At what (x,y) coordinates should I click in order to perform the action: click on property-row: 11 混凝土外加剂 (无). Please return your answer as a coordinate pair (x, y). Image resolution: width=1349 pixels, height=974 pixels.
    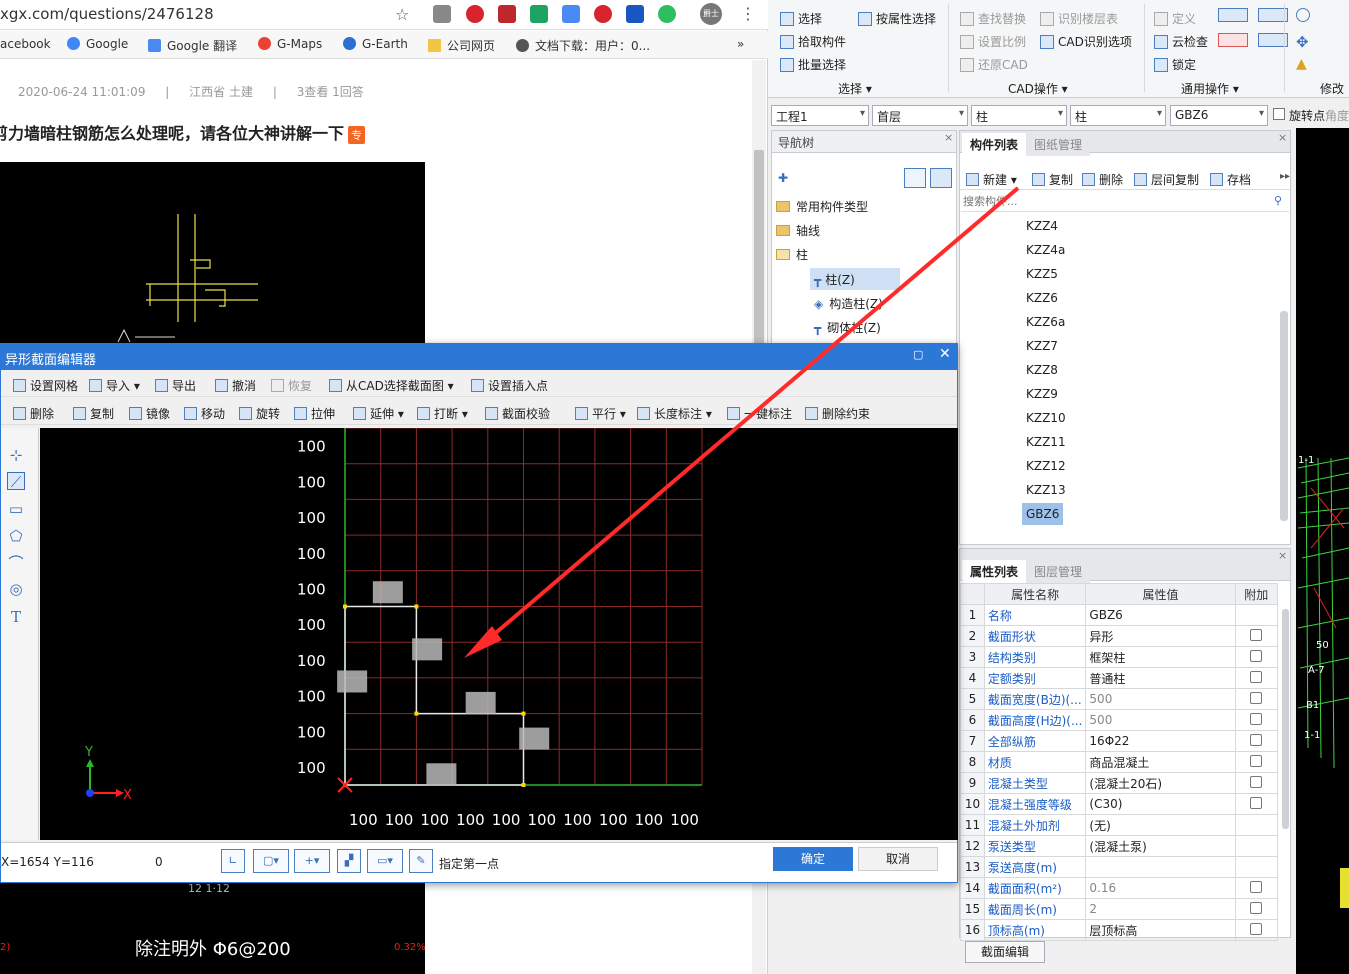
    Looking at the image, I should click on (1119, 825).